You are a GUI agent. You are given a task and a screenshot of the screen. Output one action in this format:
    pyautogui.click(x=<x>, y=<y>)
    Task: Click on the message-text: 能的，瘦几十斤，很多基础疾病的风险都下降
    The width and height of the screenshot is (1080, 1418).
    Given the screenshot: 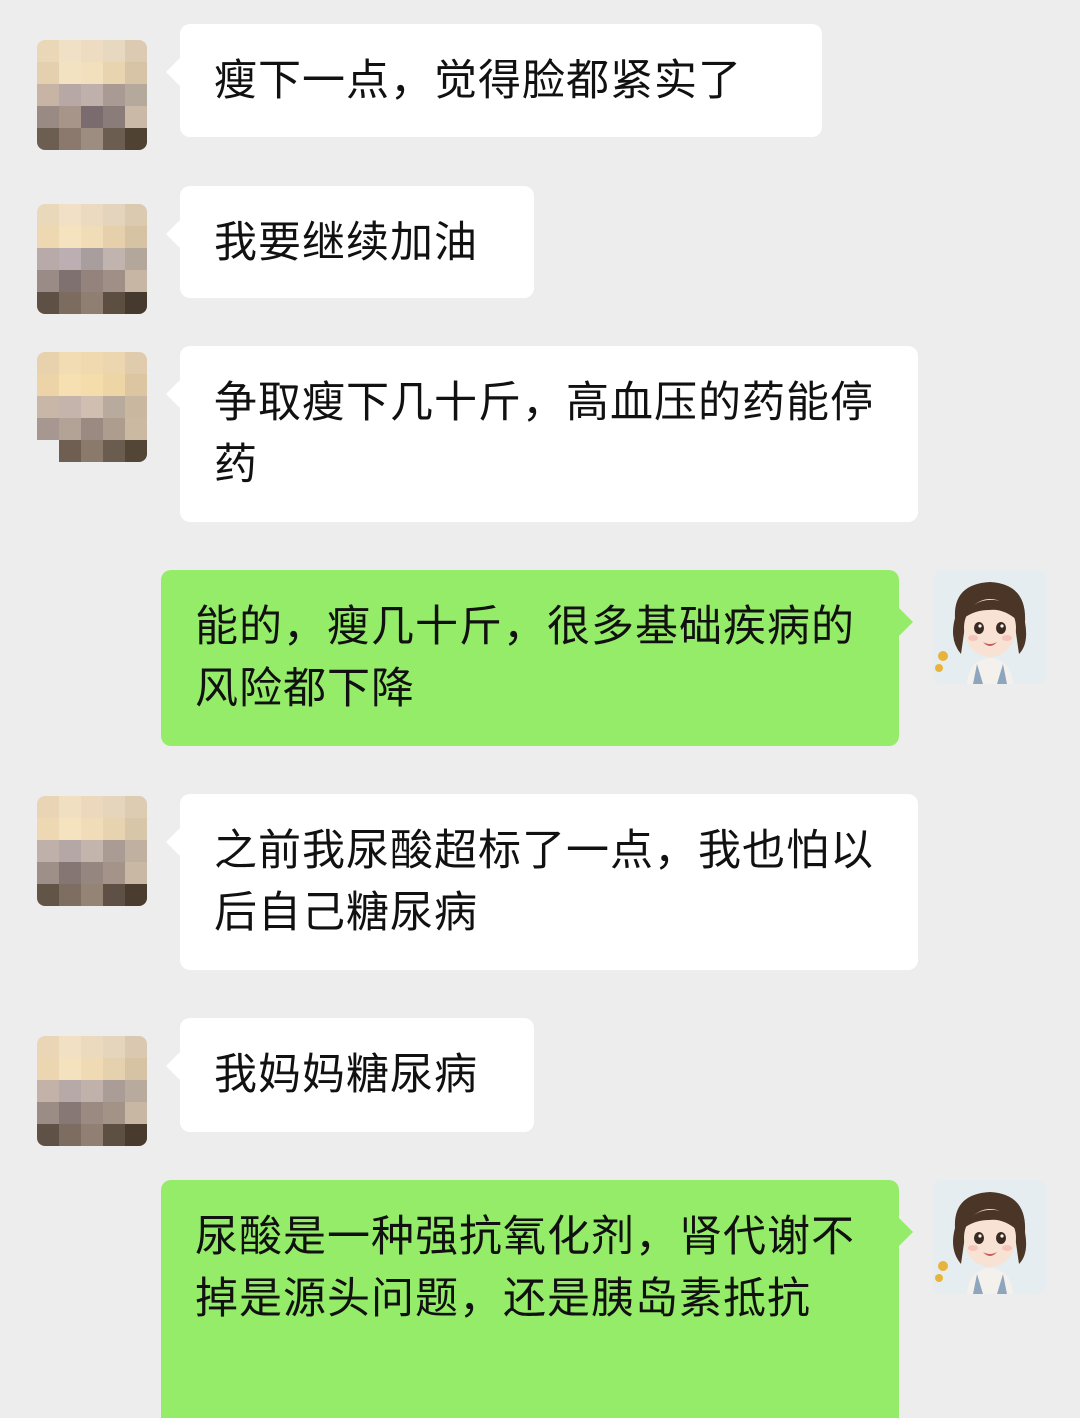 What is the action you would take?
    pyautogui.click(x=525, y=658)
    